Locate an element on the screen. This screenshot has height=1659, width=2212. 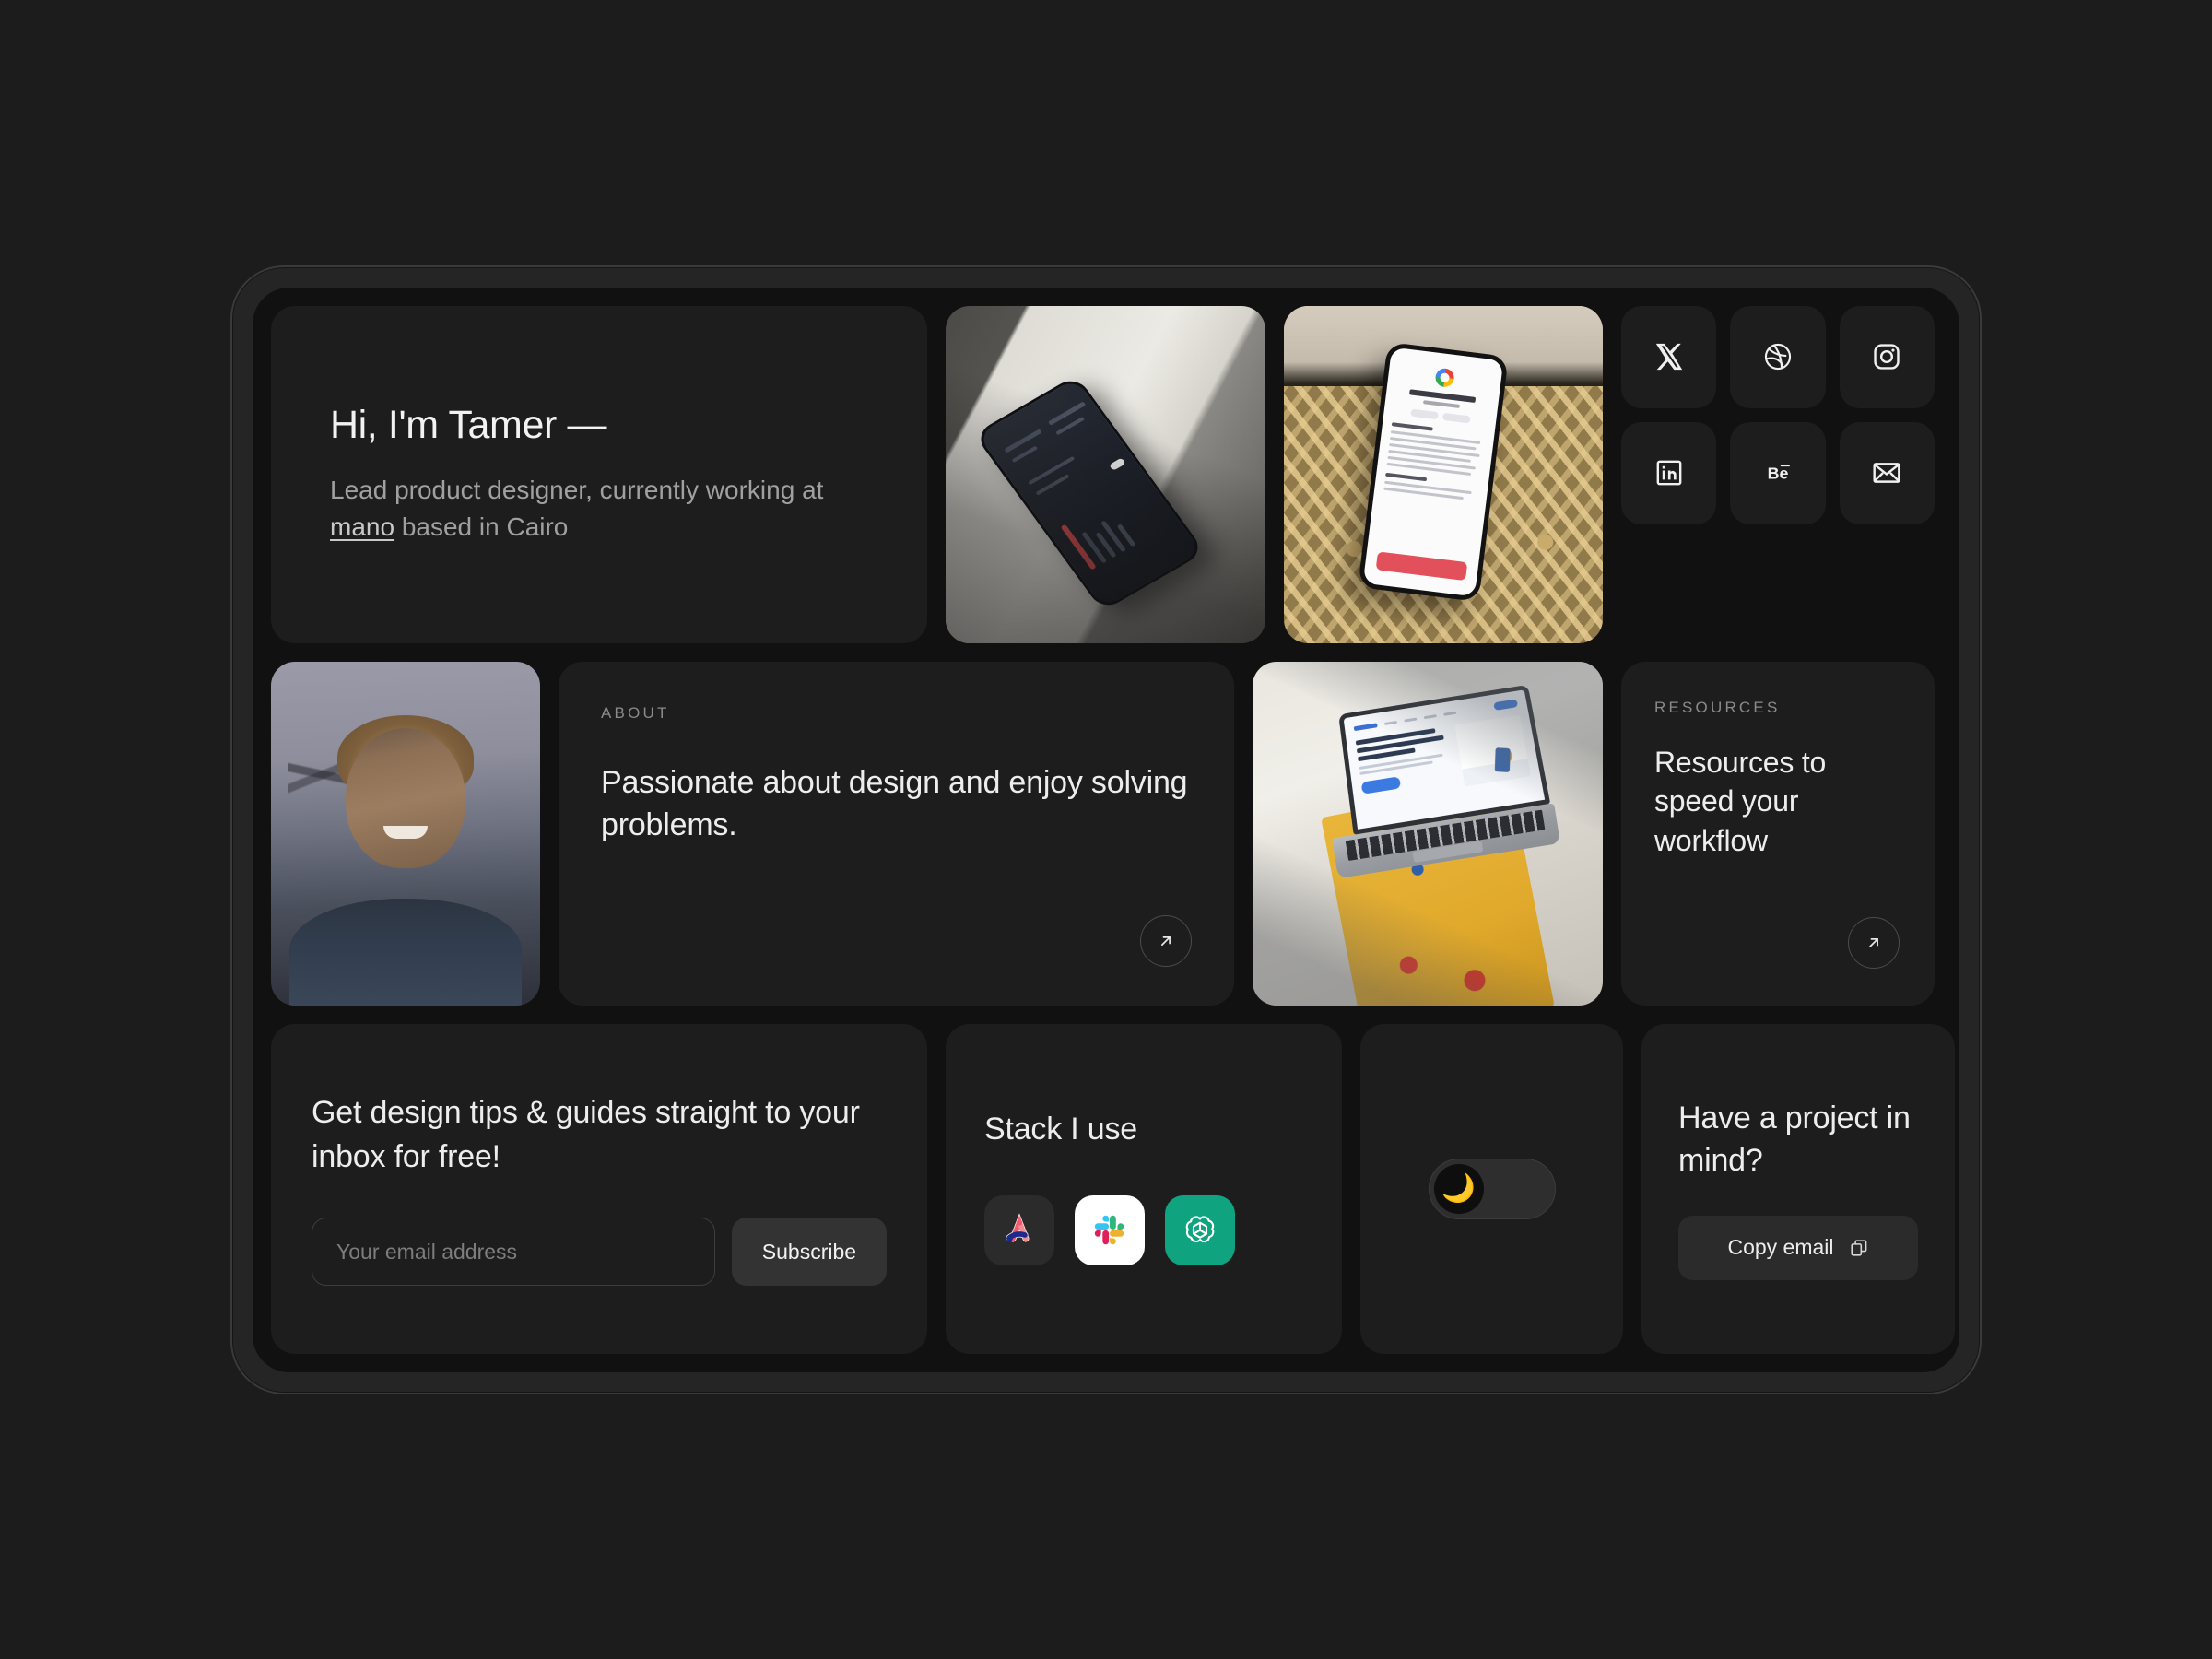
portrait-smile is located at coordinates (405, 832).